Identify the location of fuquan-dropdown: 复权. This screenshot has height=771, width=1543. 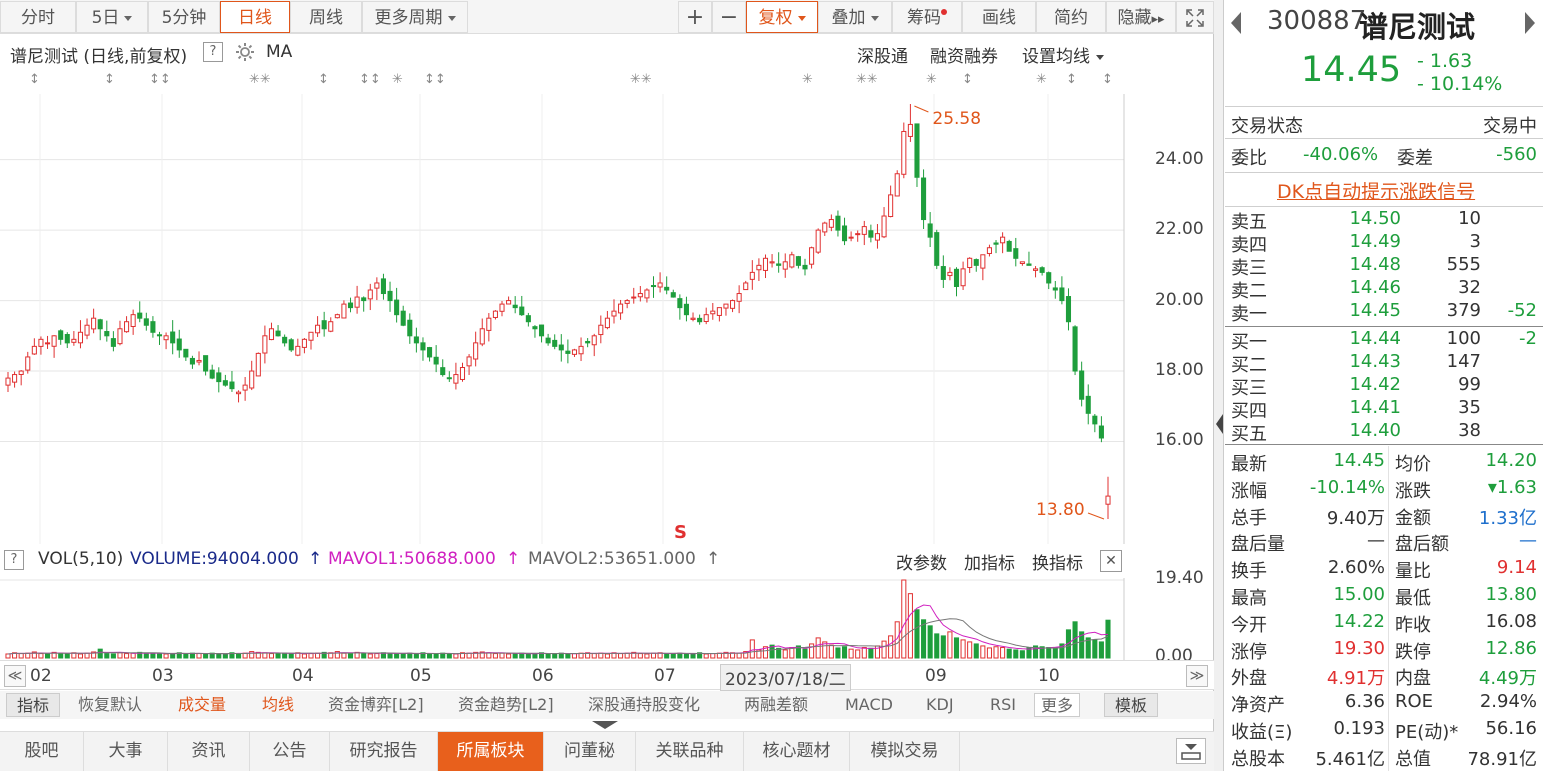
(782, 17).